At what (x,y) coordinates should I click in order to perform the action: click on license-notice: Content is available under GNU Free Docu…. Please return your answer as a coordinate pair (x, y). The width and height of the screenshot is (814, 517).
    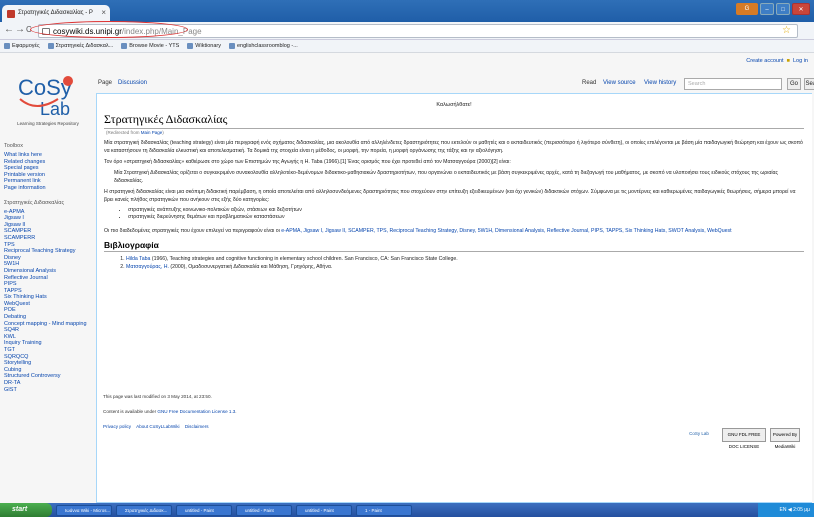
    Looking at the image, I should click on (170, 411).